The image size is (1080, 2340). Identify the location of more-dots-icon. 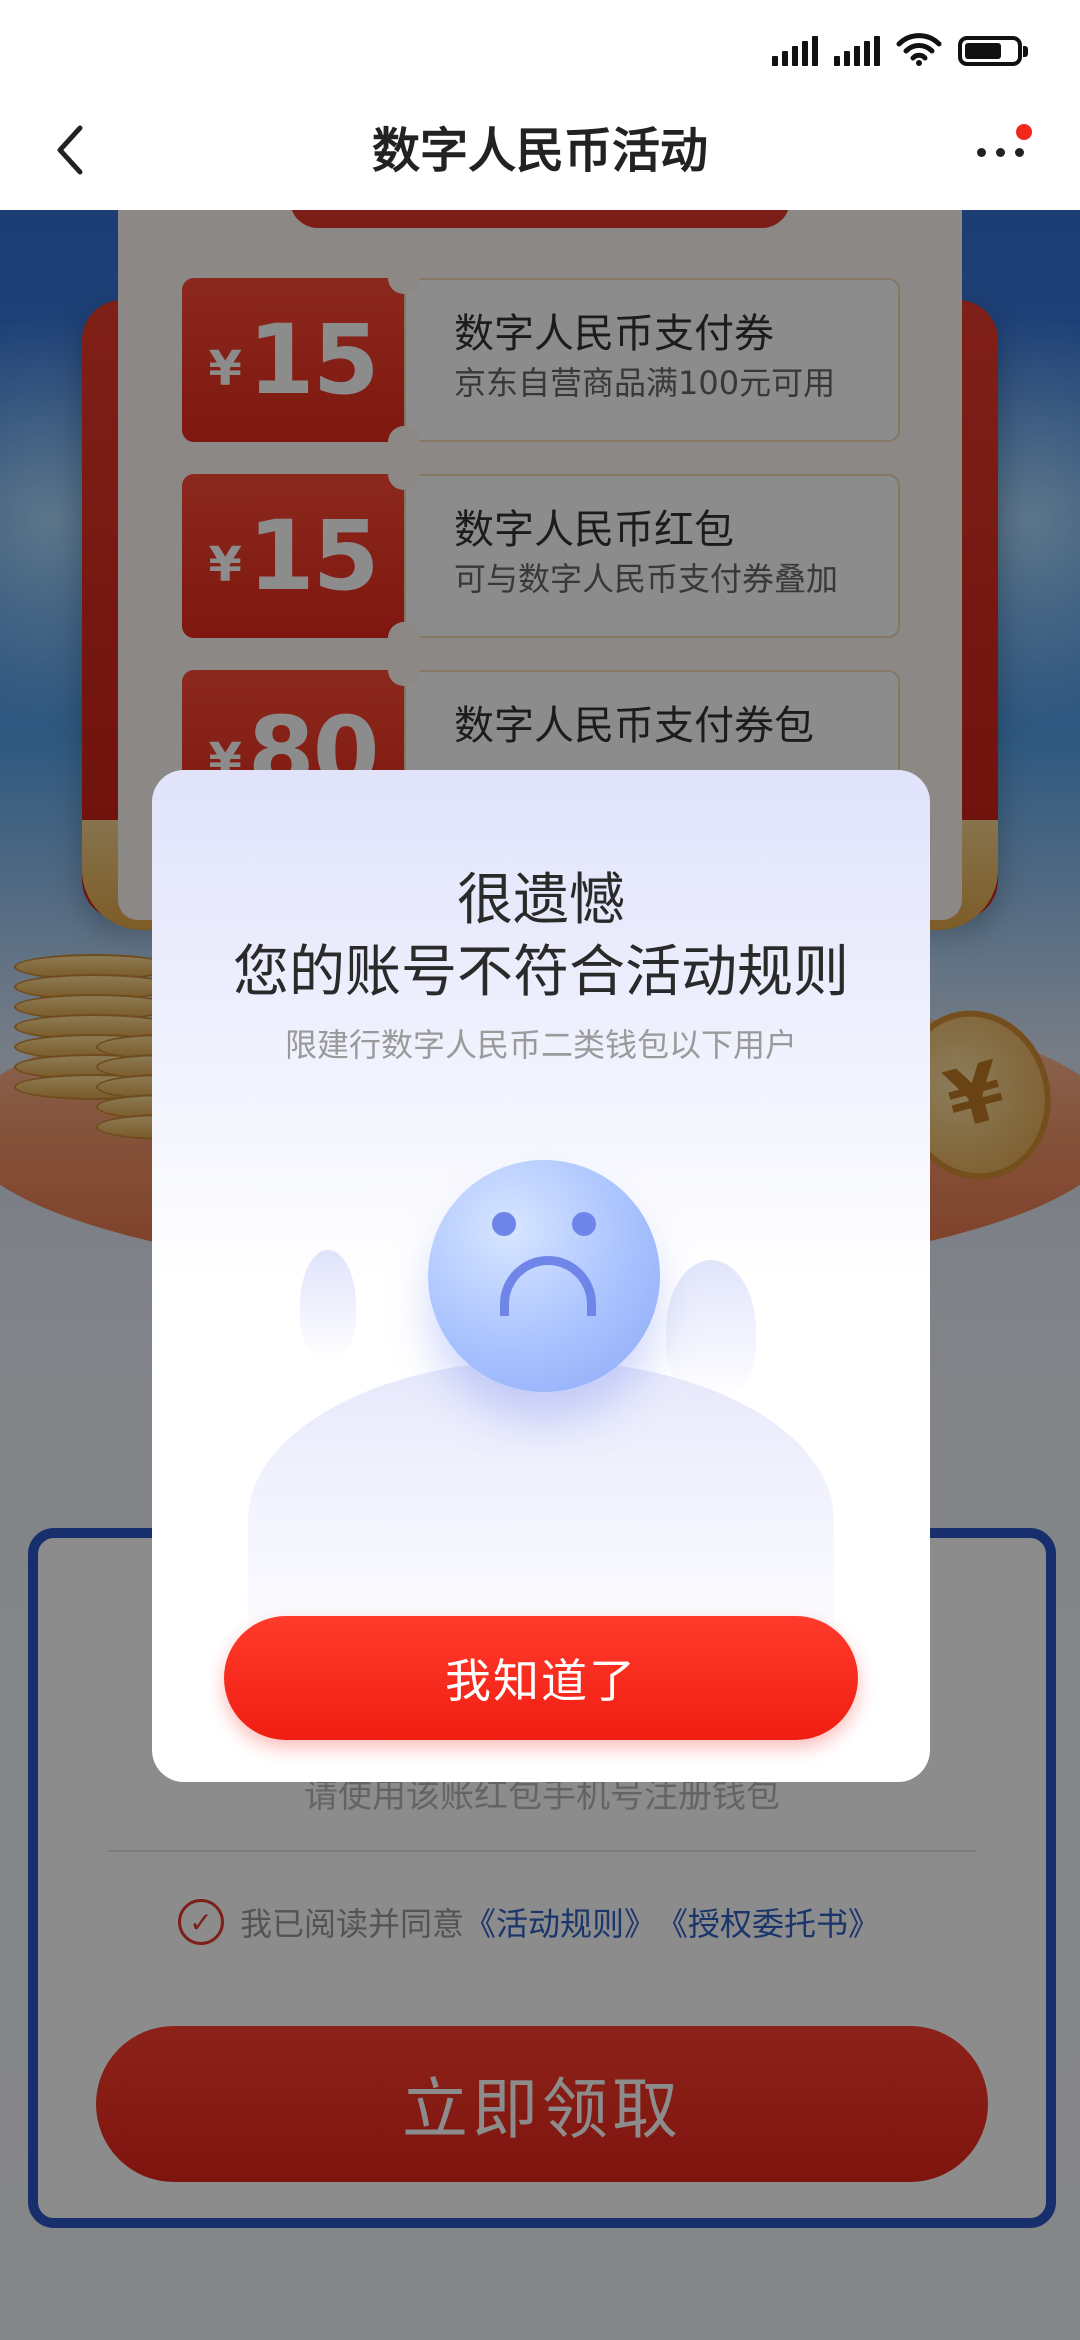
(1000, 152).